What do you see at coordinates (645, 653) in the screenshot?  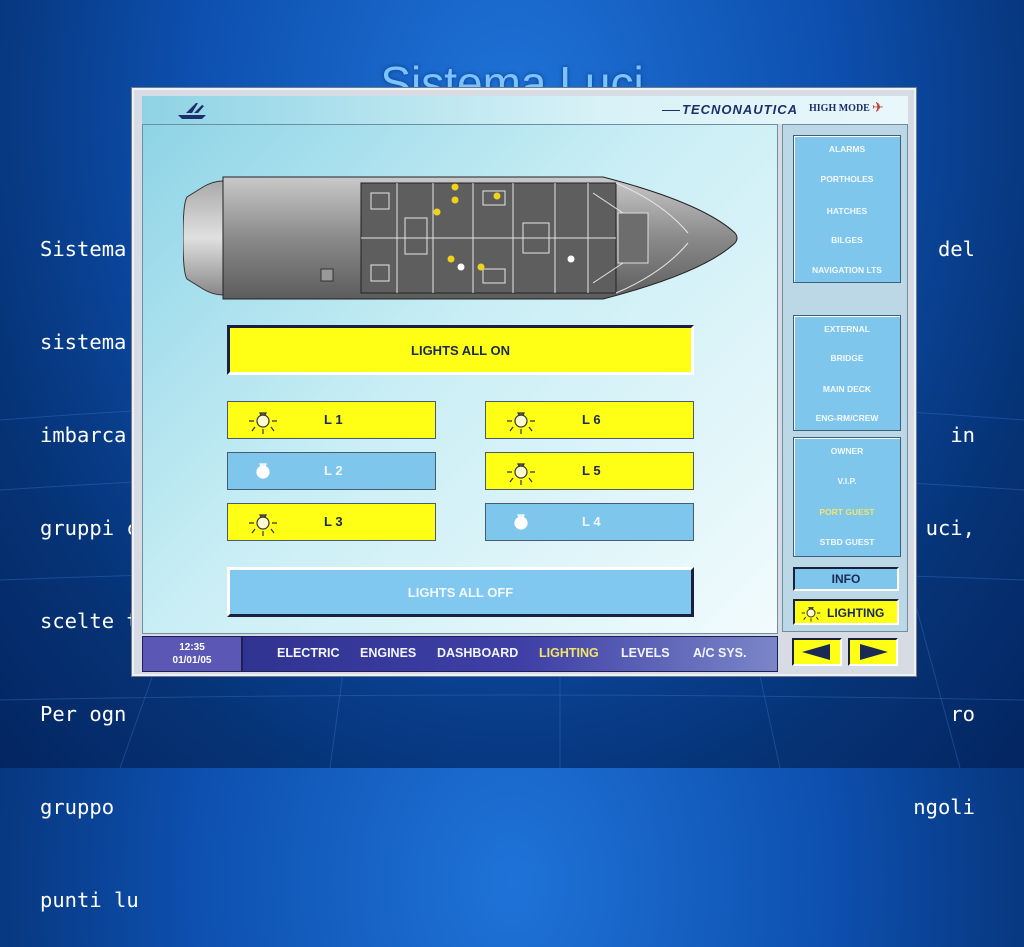 I see `nav-levels: LEVELS` at bounding box center [645, 653].